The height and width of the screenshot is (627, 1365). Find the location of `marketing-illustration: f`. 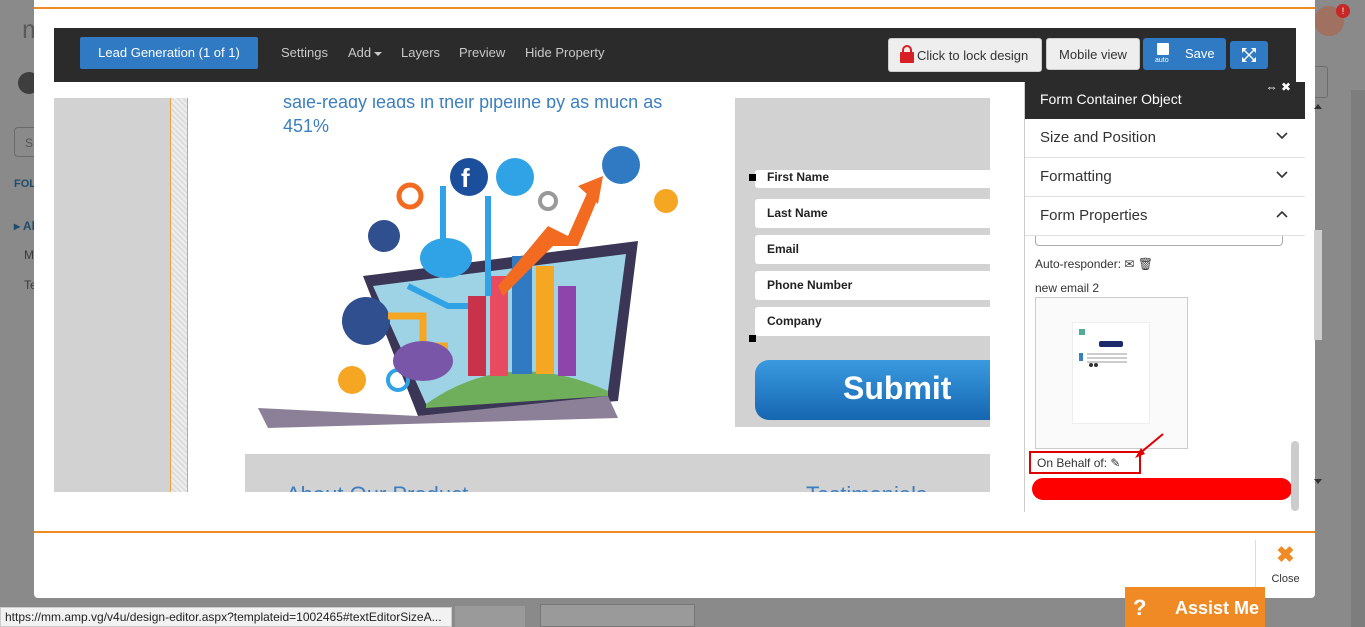

marketing-illustration: f is located at coordinates (468, 288).